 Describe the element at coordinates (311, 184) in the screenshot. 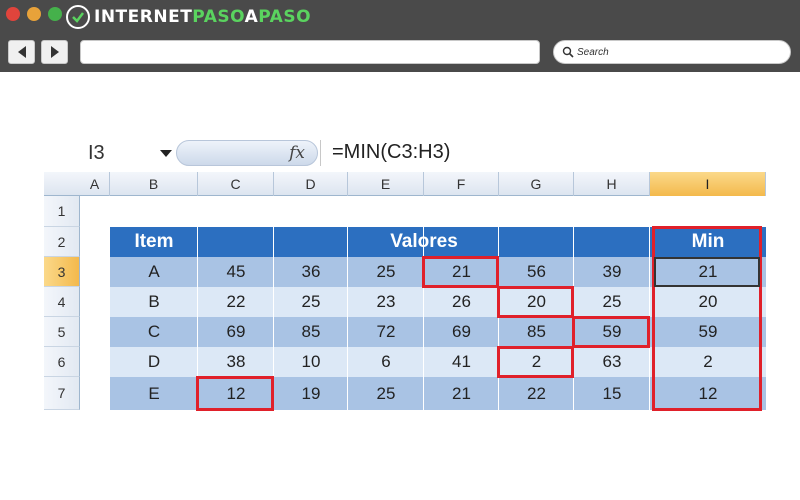

I see `column-header-d: D` at that location.